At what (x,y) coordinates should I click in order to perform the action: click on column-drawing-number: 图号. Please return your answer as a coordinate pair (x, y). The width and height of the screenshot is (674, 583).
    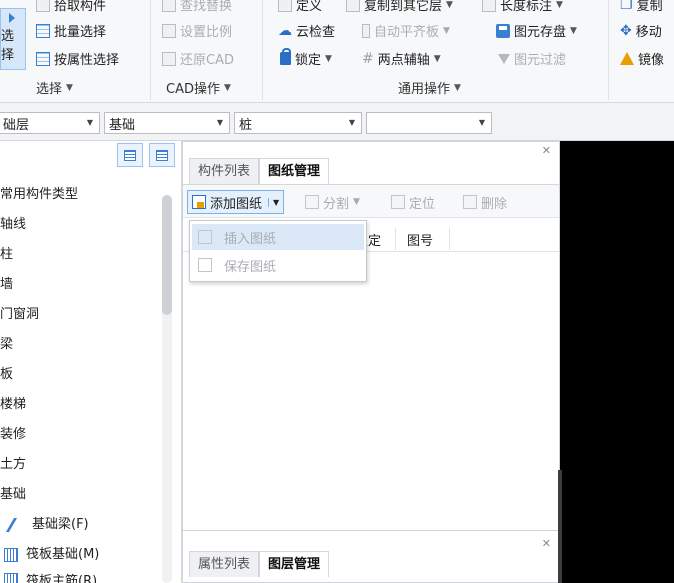
    Looking at the image, I should click on (420, 239).